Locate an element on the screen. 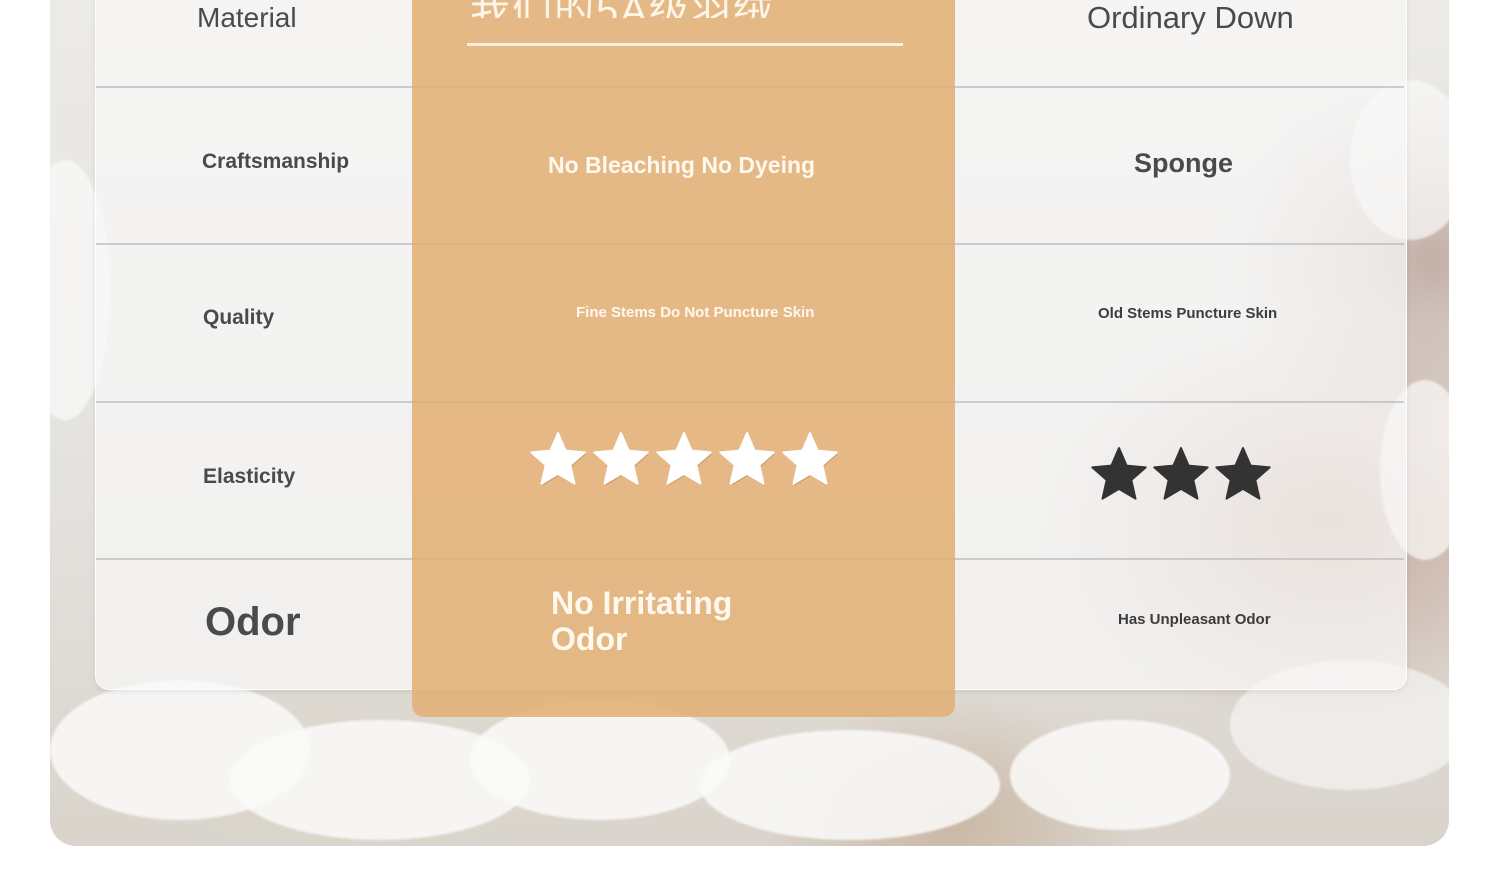 This screenshot has height=896, width=1500. row-label-odor: Odor is located at coordinates (253, 622).